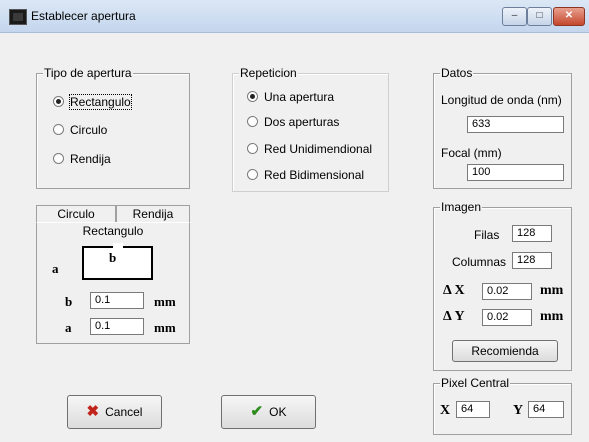  I want to click on cancel-button: ✖ Cancel, so click(114, 412).